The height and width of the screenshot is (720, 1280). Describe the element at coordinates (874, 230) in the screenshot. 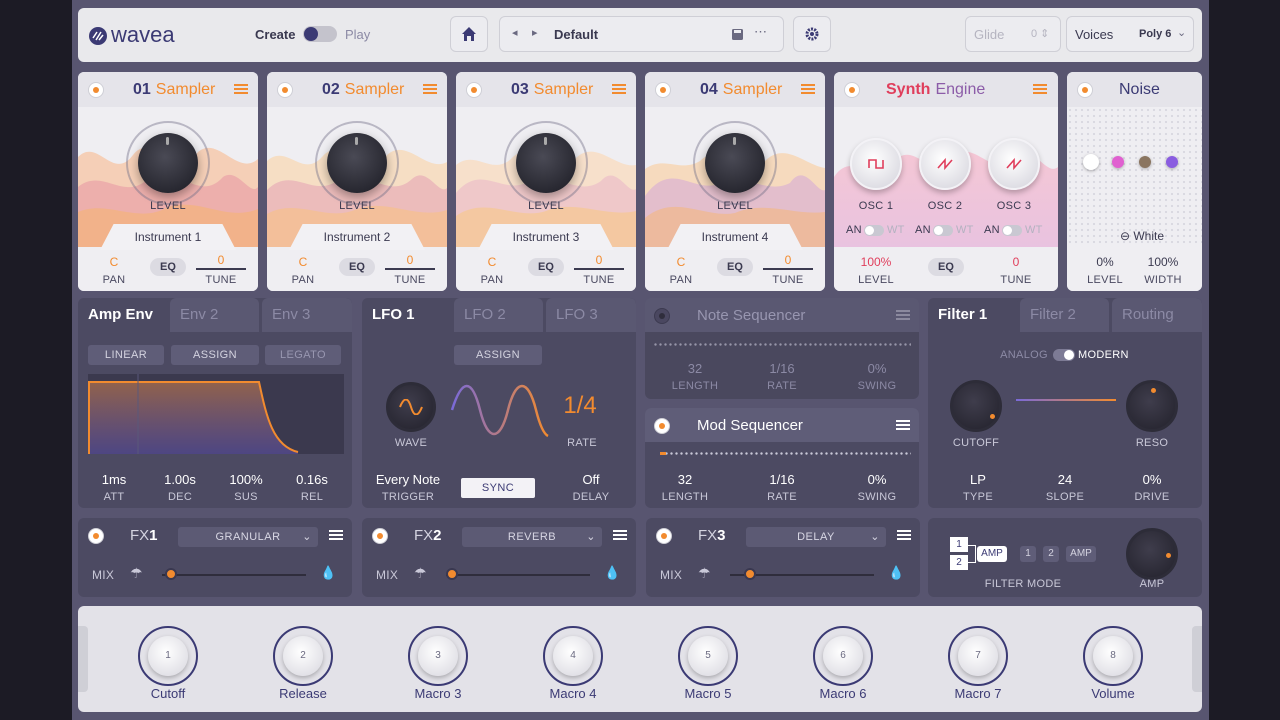

I see `osc-1-an-wt-toggle` at that location.